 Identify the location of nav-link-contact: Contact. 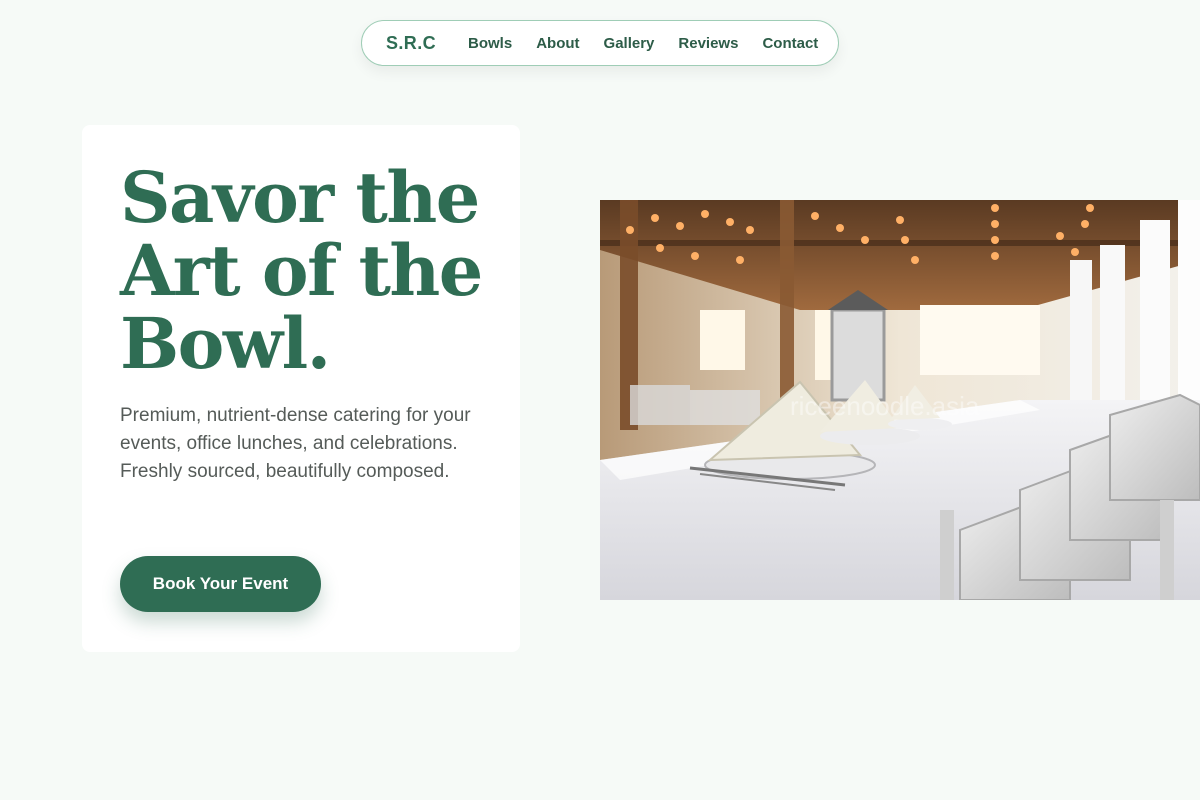
(790, 43).